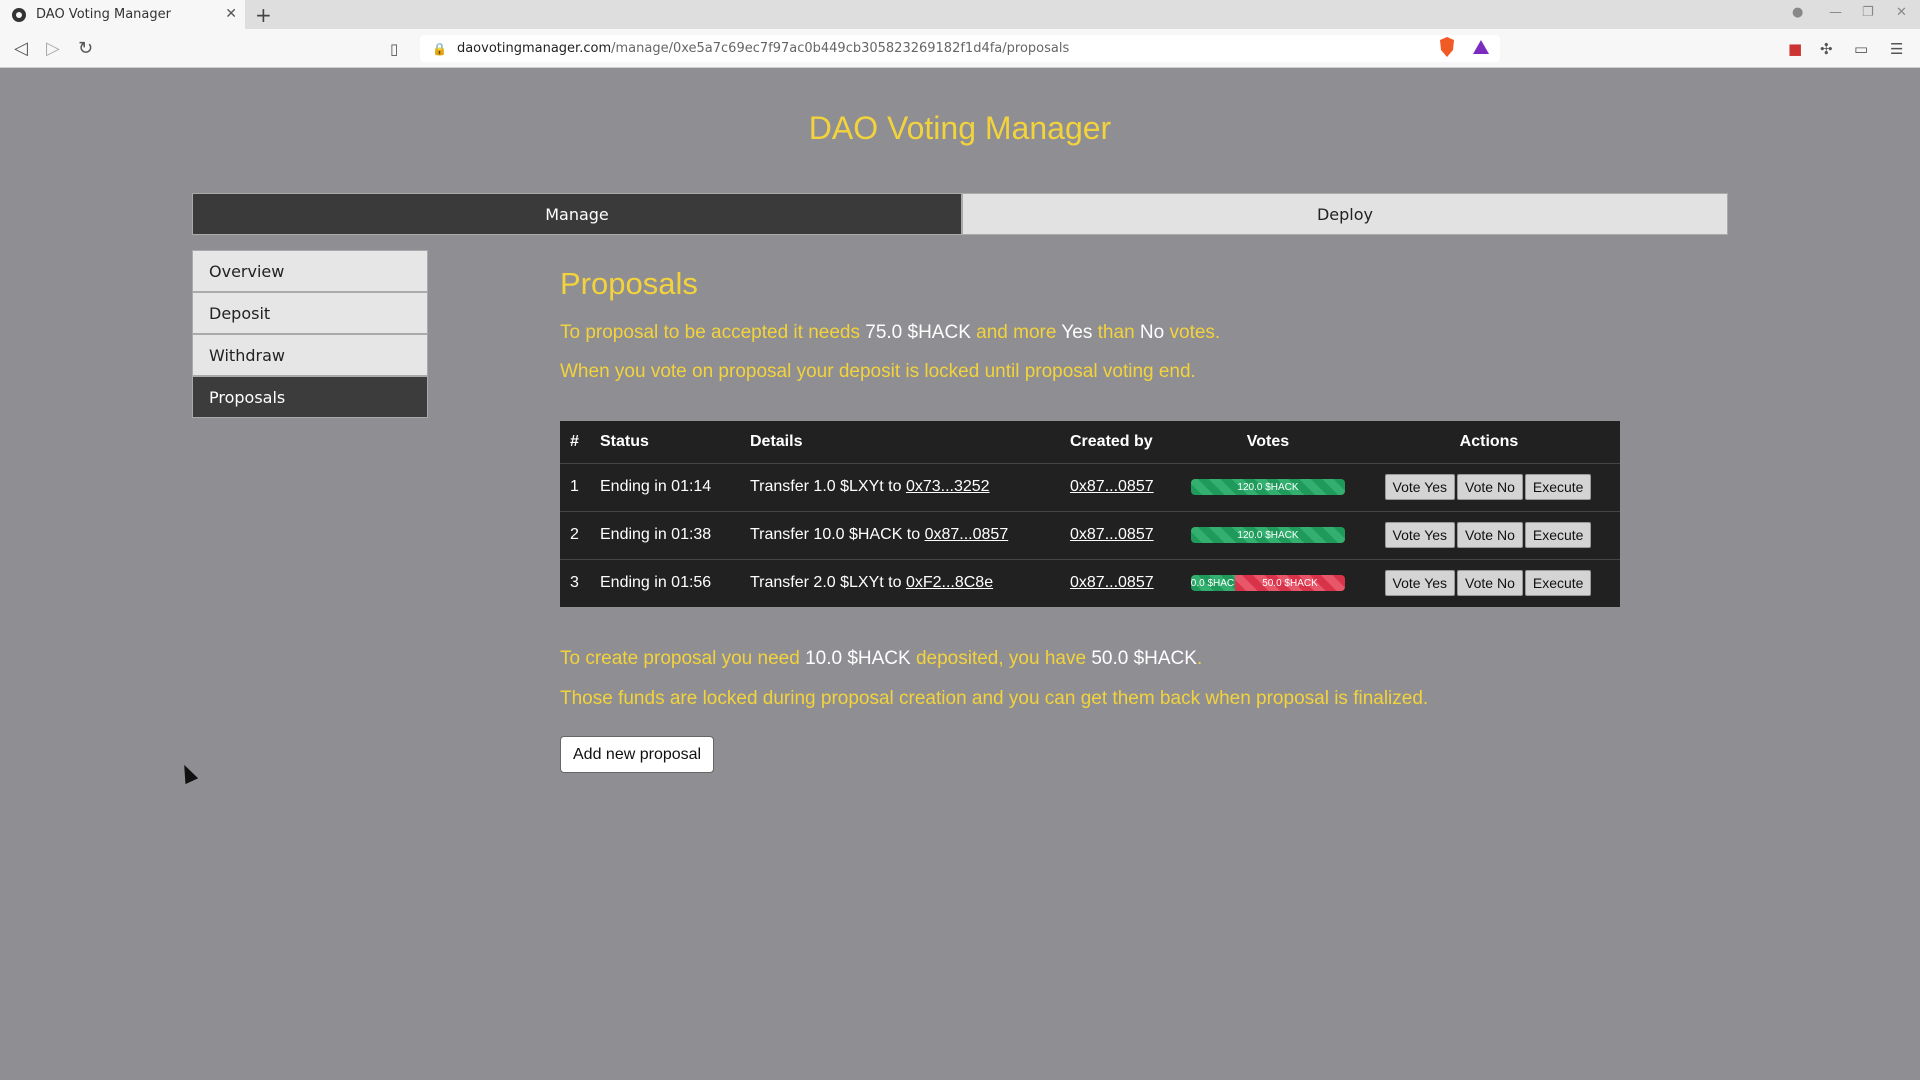  What do you see at coordinates (19, 14) in the screenshot?
I see `site-favicon-icon` at bounding box center [19, 14].